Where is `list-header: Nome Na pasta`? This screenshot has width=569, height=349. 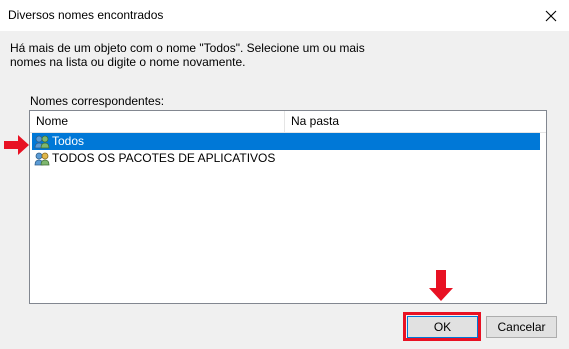 list-header: Nome Na pasta is located at coordinates (288, 122).